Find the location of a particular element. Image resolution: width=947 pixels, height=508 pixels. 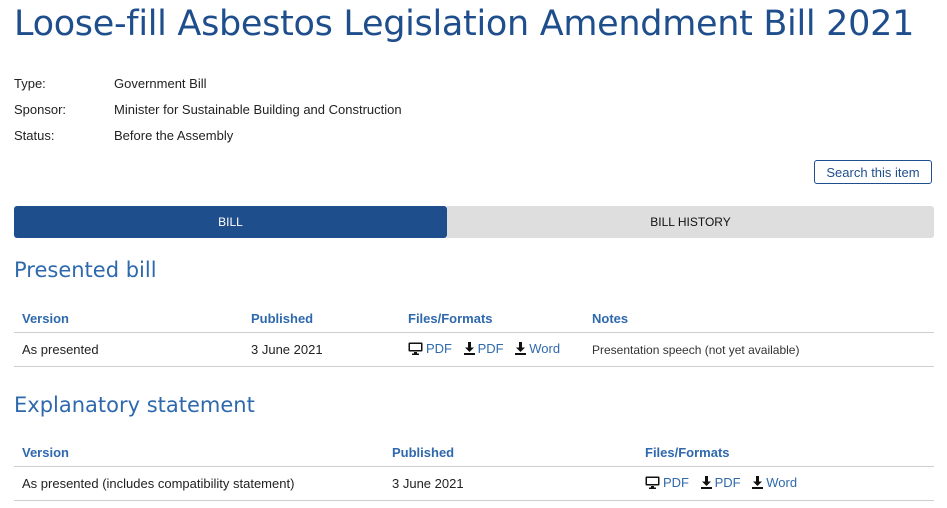

status-value: Before the Assembly is located at coordinates (174, 135).